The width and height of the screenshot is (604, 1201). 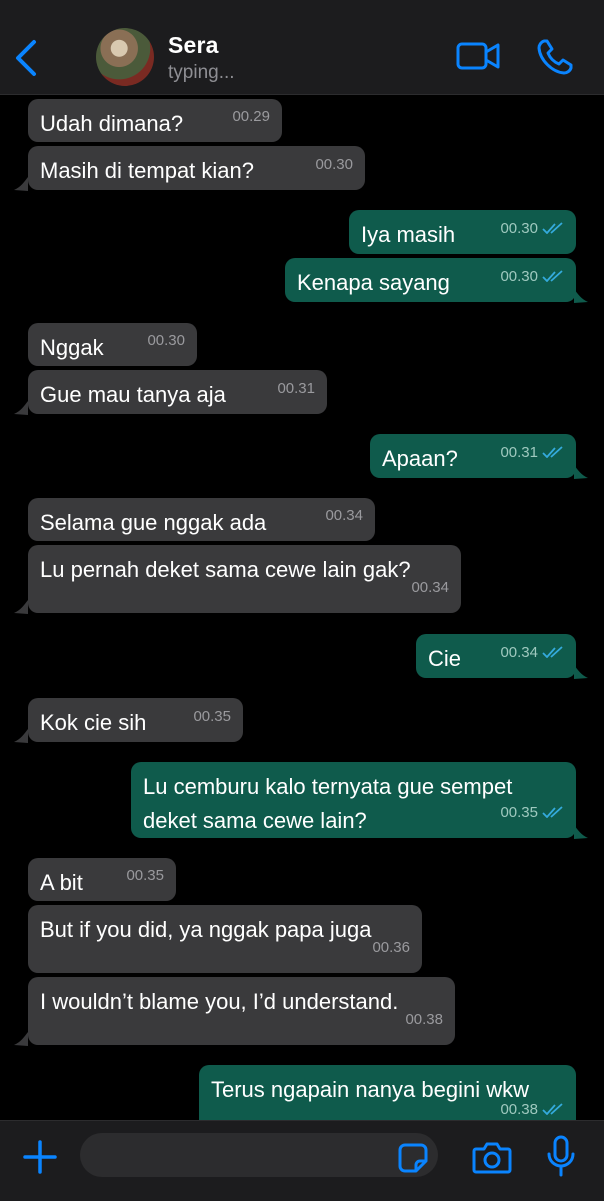 What do you see at coordinates (462, 232) in the screenshot?
I see `message-outgoing: Iya masih 00.30` at bounding box center [462, 232].